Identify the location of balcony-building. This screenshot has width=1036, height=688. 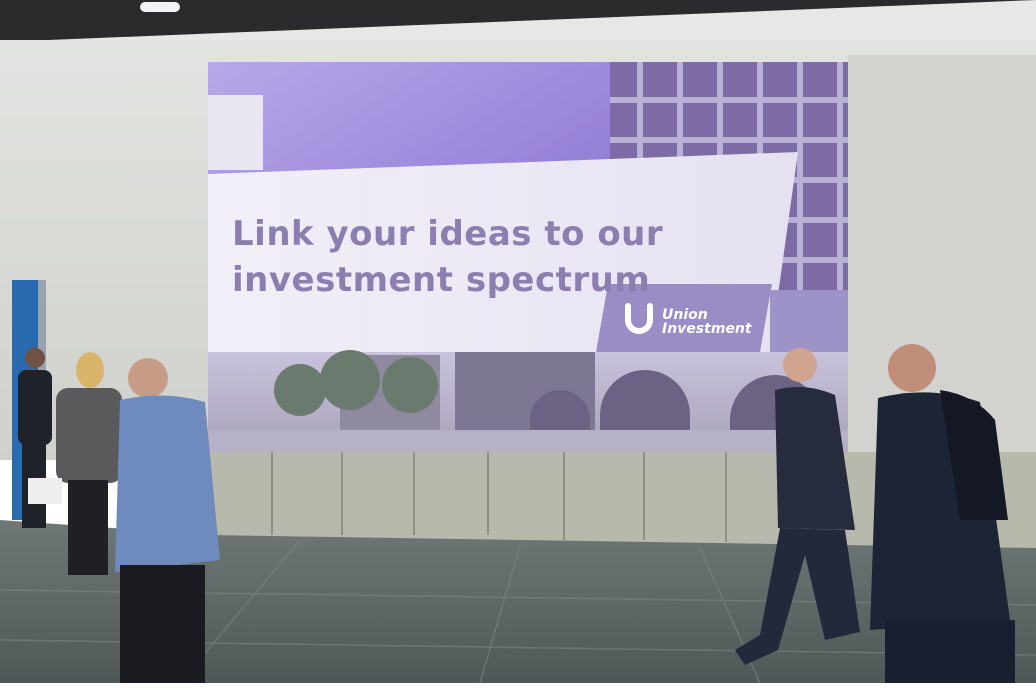
(235, 132).